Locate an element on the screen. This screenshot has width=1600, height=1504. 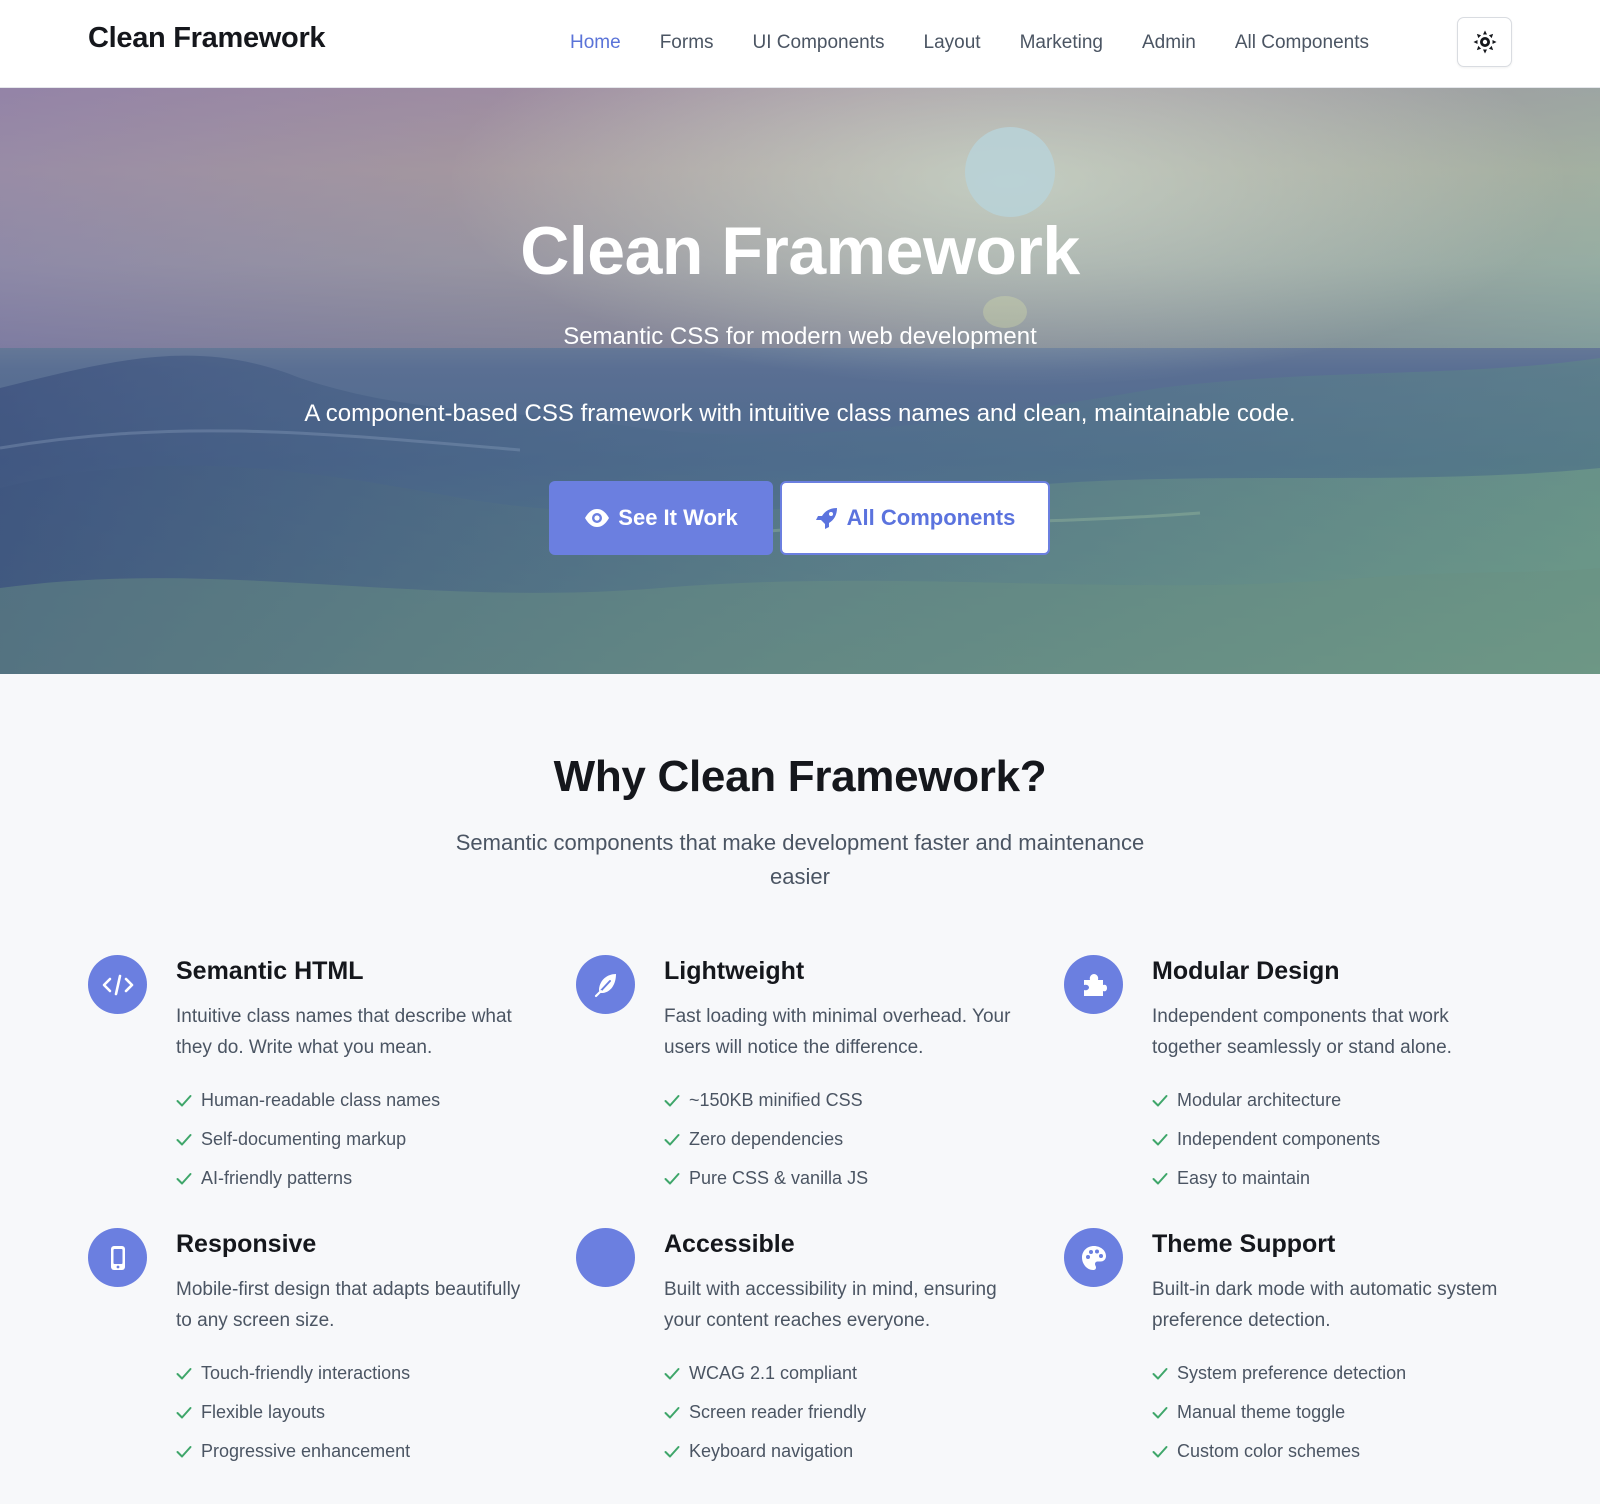
eye-icon is located at coordinates (597, 518).